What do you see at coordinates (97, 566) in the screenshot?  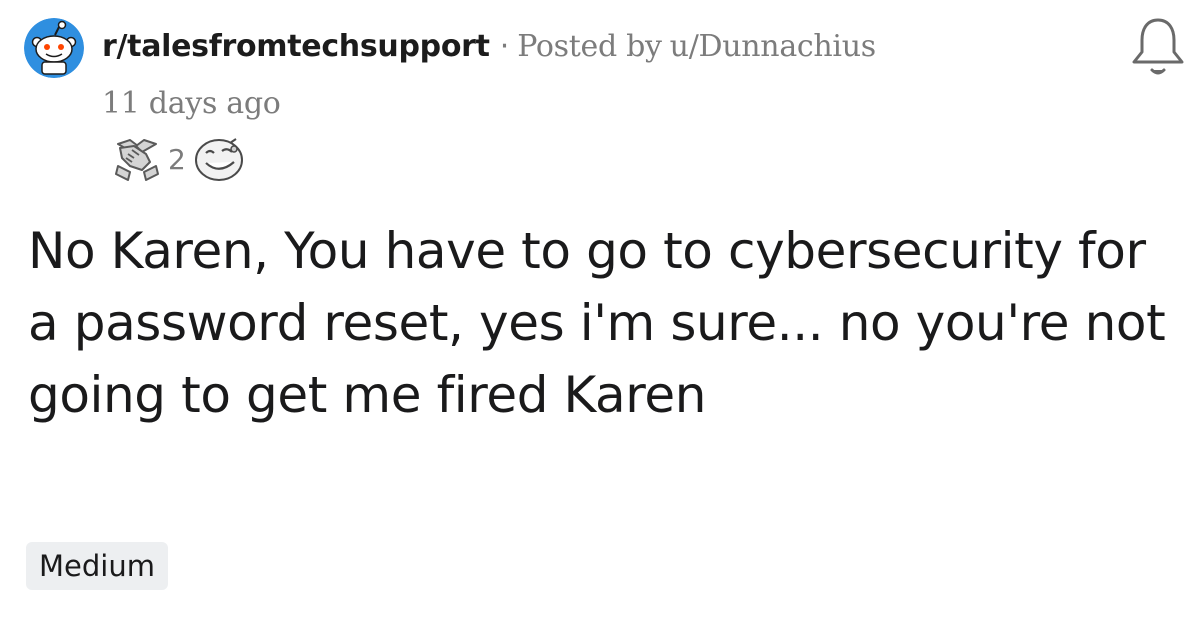 I see `post-flair: Medium` at bounding box center [97, 566].